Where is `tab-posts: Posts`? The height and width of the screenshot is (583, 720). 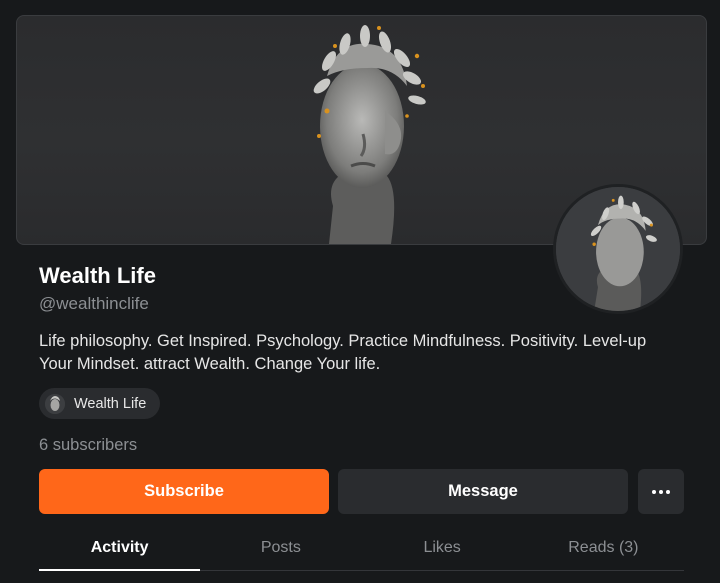
tab-posts: Posts is located at coordinates (280, 550).